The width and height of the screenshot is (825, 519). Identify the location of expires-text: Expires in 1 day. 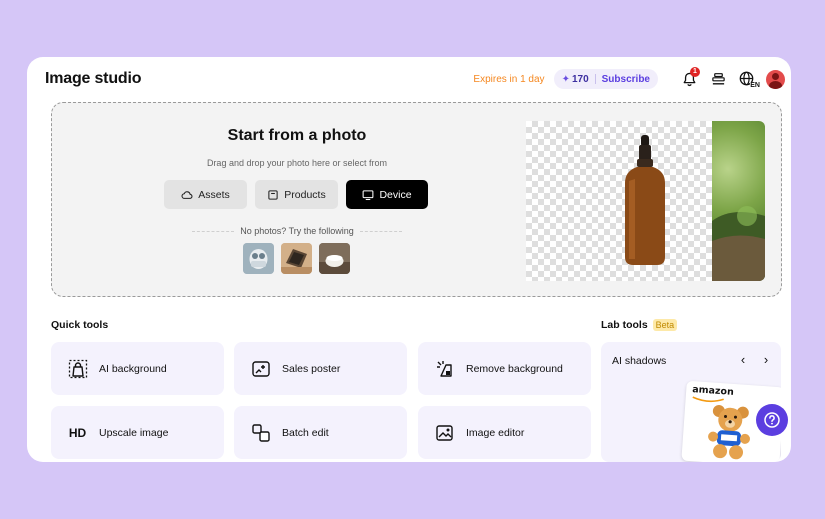
(509, 79).